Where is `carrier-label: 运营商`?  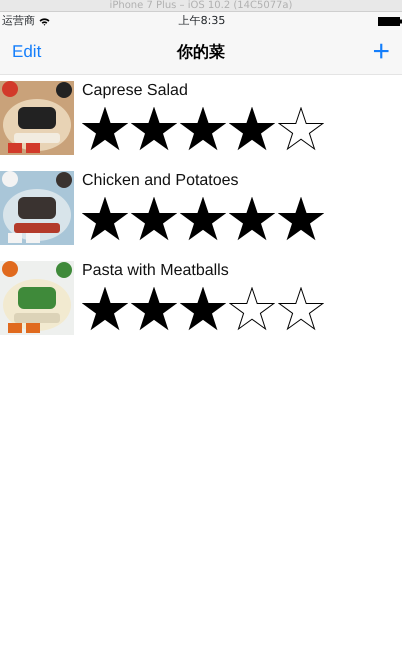 carrier-label: 运营商 is located at coordinates (18, 20).